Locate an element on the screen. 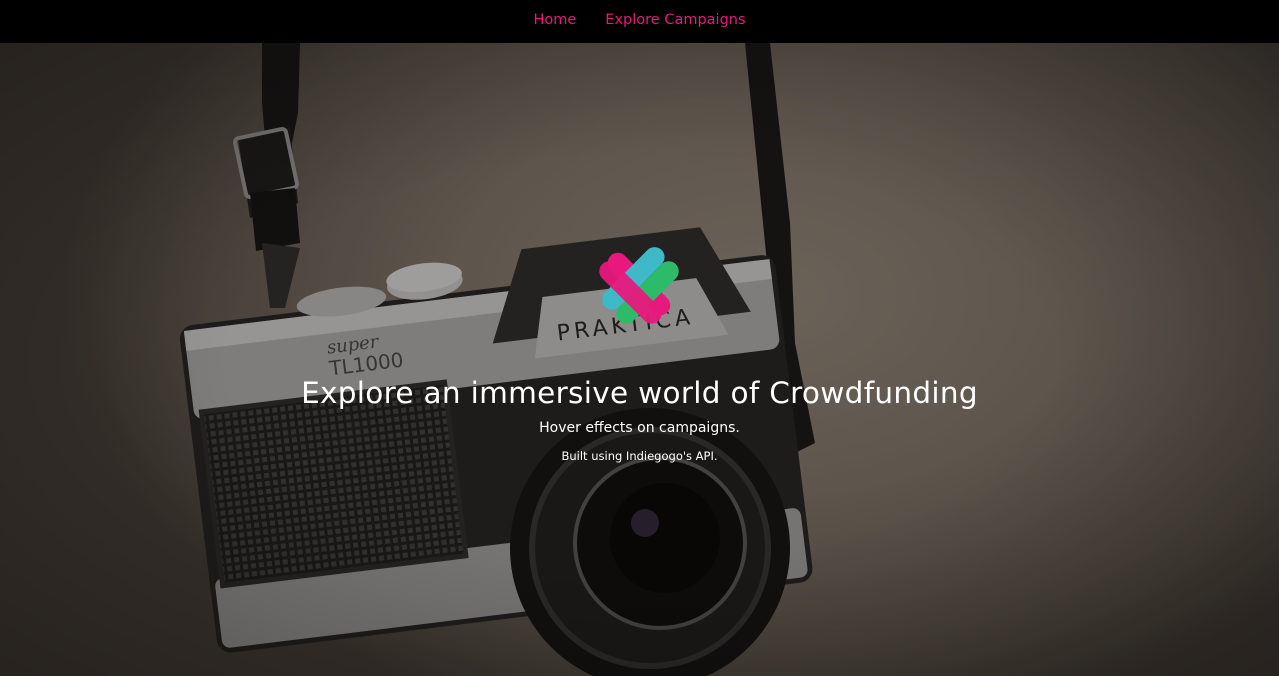  nav-link-explore-campaigns: Explore Campaigns is located at coordinates (675, 20).